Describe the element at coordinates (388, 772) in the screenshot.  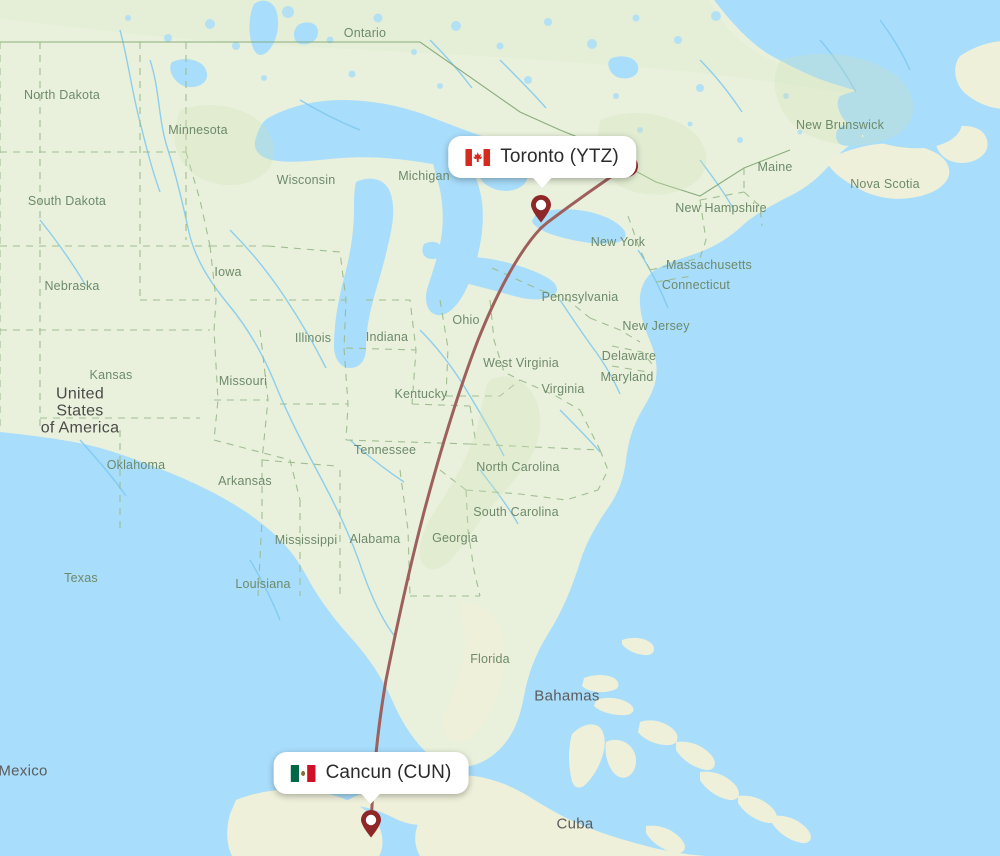
I see `callout-label-cancun: Cancun (CUN)` at that location.